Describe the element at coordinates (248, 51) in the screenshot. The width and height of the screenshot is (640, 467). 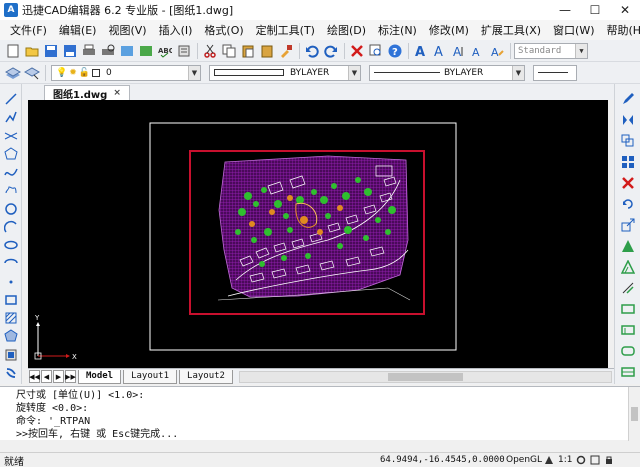
I see `paste-icon` at that location.